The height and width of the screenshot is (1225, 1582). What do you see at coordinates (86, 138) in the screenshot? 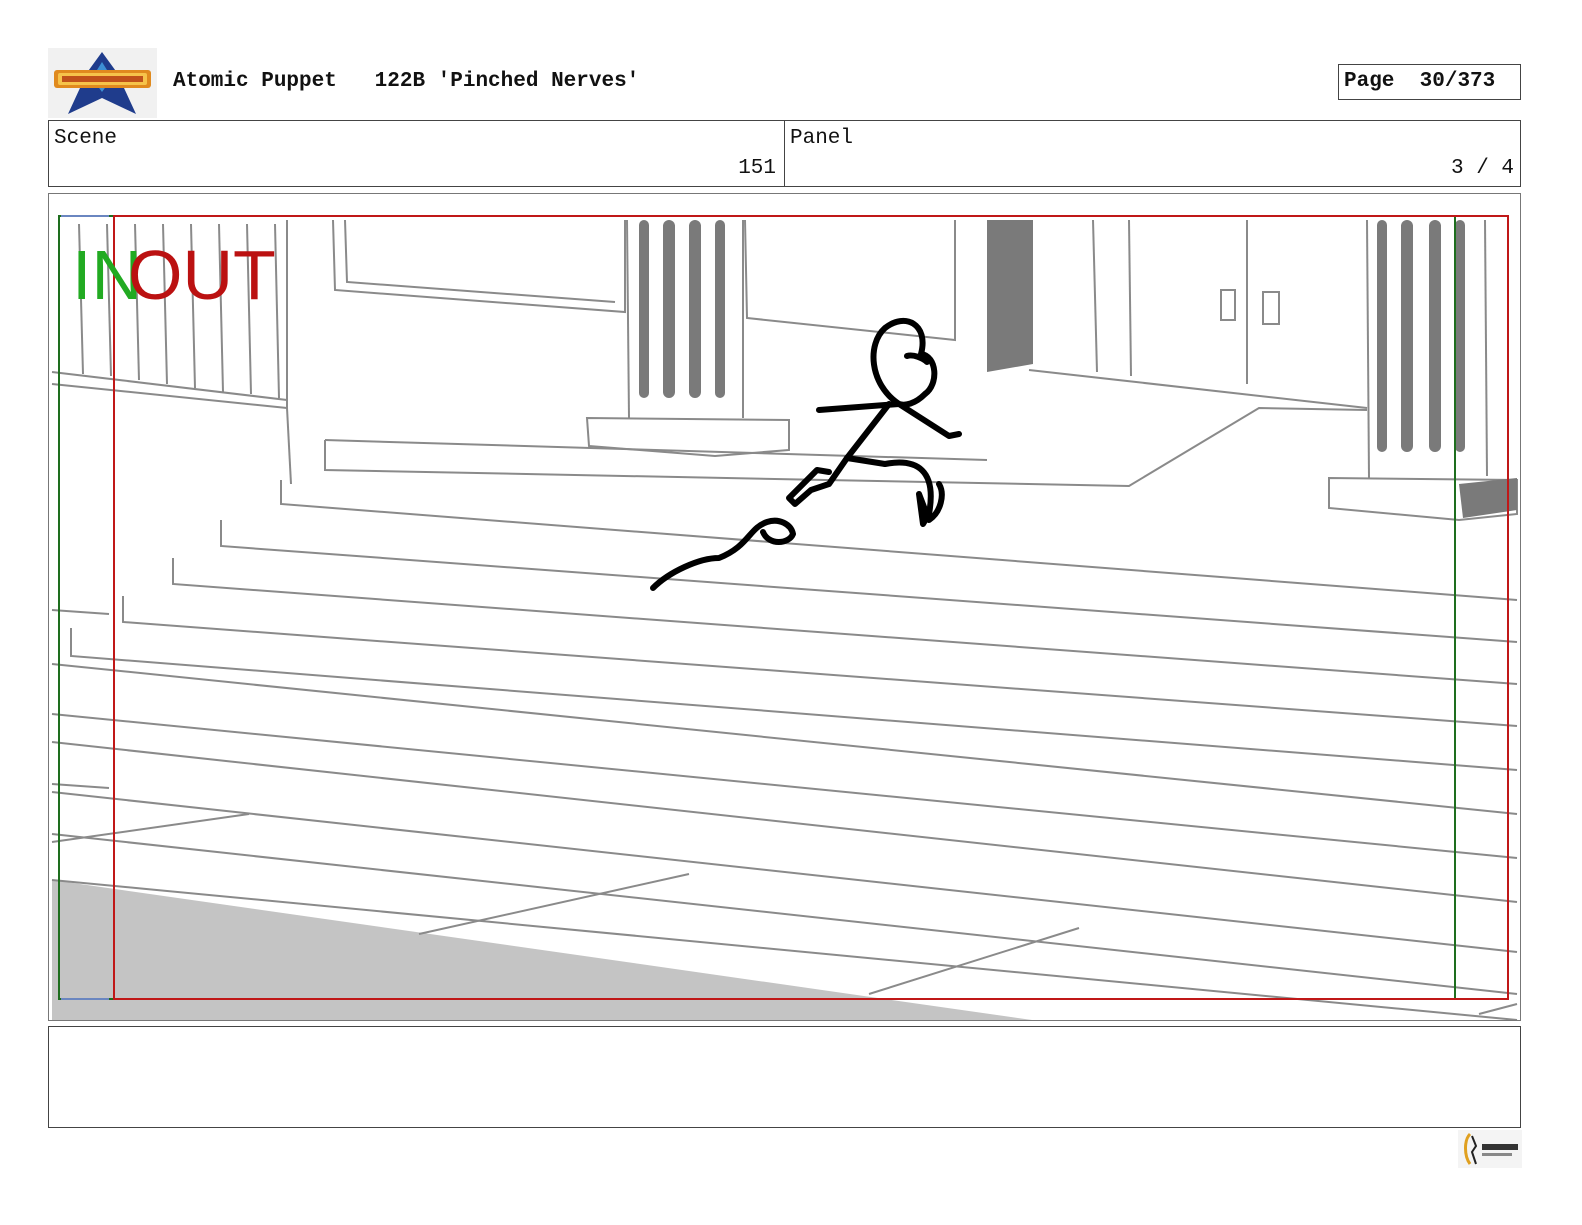
I see `scene-label: Scene` at bounding box center [86, 138].